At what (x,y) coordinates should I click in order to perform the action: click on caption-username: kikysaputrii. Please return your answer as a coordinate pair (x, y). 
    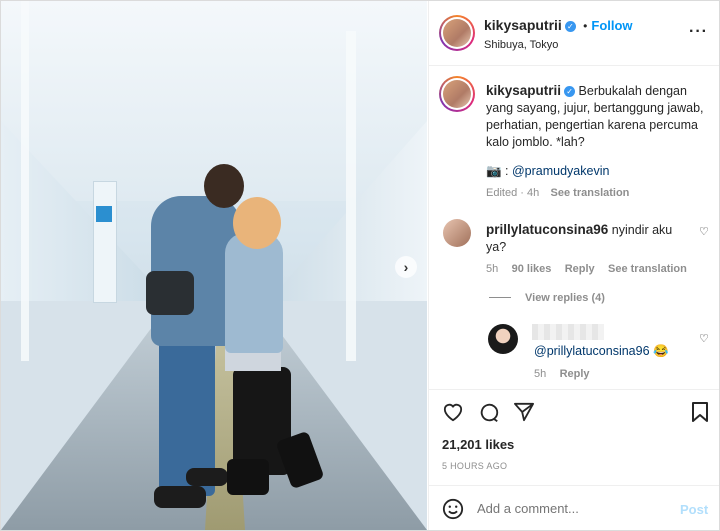
    Looking at the image, I should click on (523, 90).